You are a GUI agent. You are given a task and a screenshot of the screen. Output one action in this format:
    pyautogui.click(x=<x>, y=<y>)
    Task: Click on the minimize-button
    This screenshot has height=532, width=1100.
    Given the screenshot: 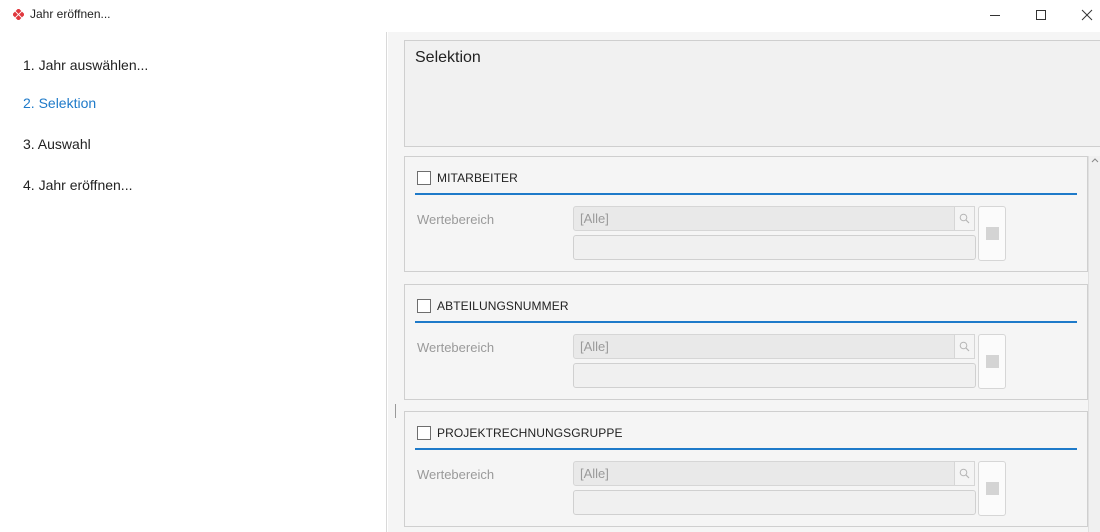 What is the action you would take?
    pyautogui.click(x=995, y=15)
    